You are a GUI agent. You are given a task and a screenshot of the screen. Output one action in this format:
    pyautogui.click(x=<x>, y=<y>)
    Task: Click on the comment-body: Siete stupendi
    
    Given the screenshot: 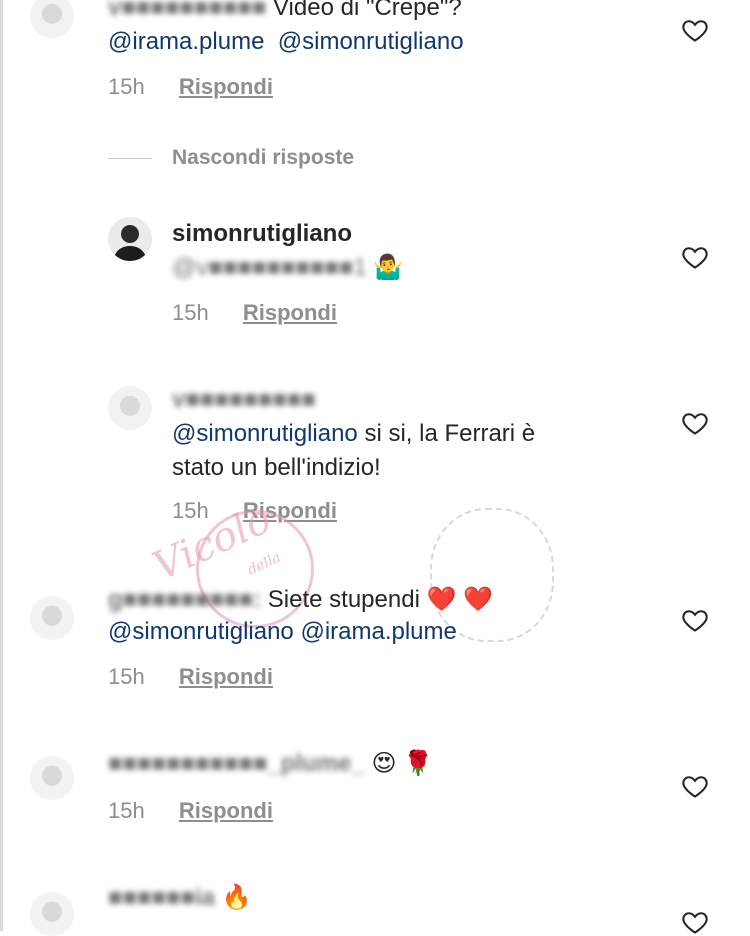 What is the action you would take?
    pyautogui.click(x=343, y=599)
    